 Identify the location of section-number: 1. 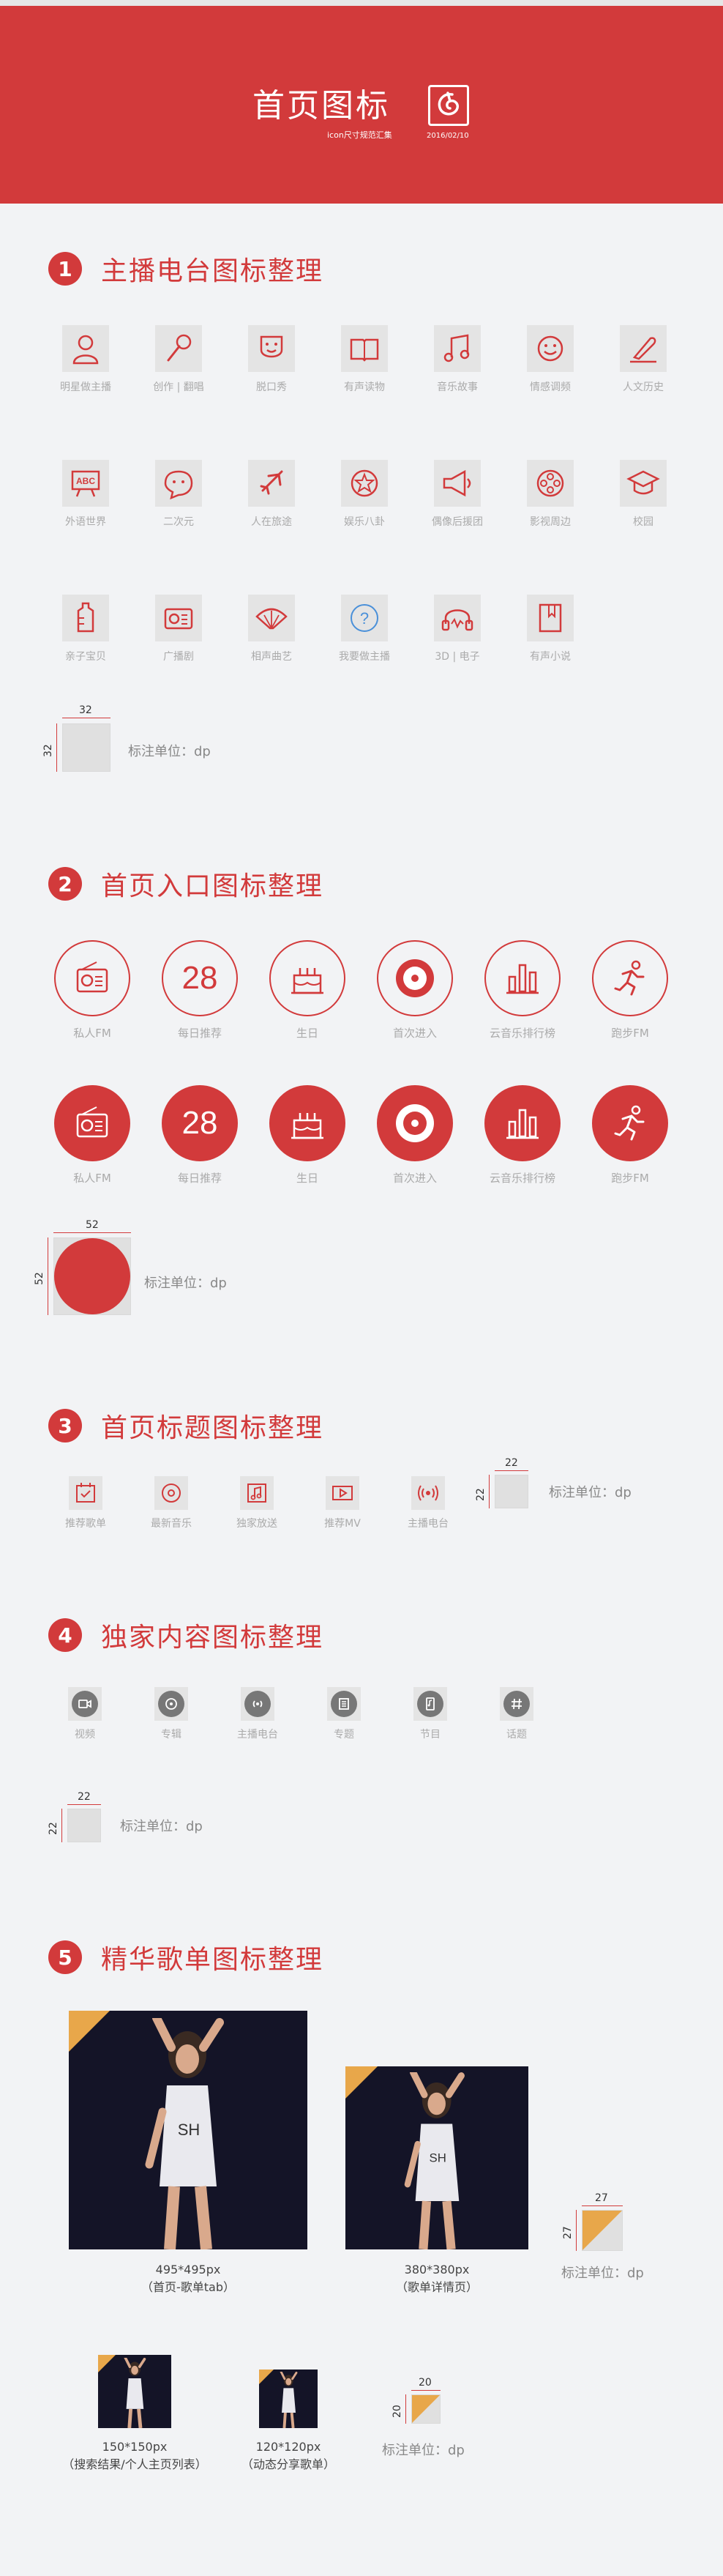
(65, 269).